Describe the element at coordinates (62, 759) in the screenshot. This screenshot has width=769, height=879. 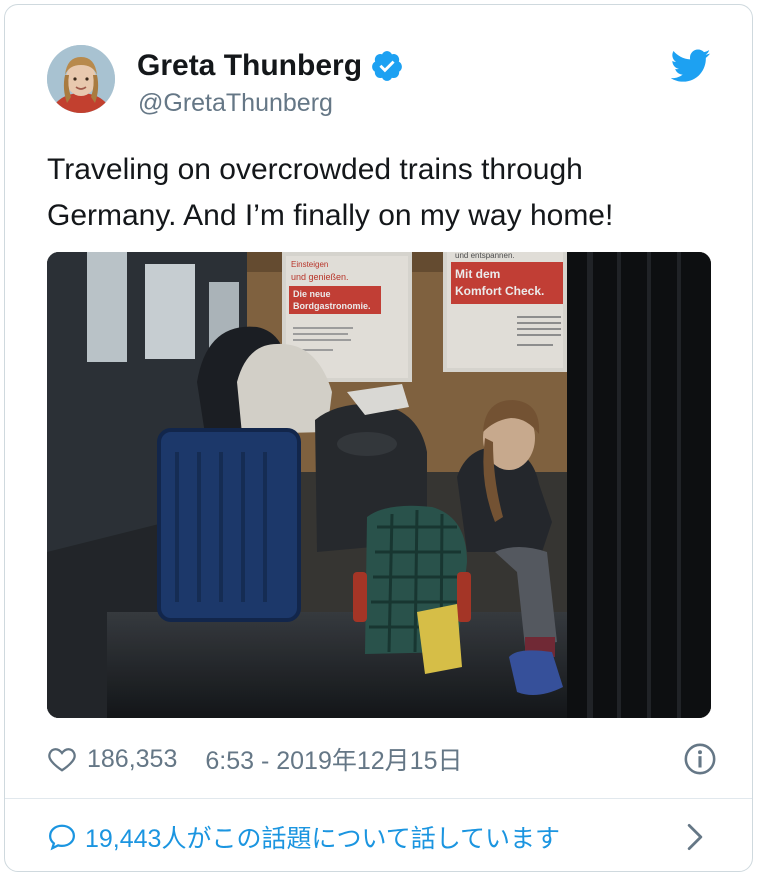
I see `heart-icon` at that location.